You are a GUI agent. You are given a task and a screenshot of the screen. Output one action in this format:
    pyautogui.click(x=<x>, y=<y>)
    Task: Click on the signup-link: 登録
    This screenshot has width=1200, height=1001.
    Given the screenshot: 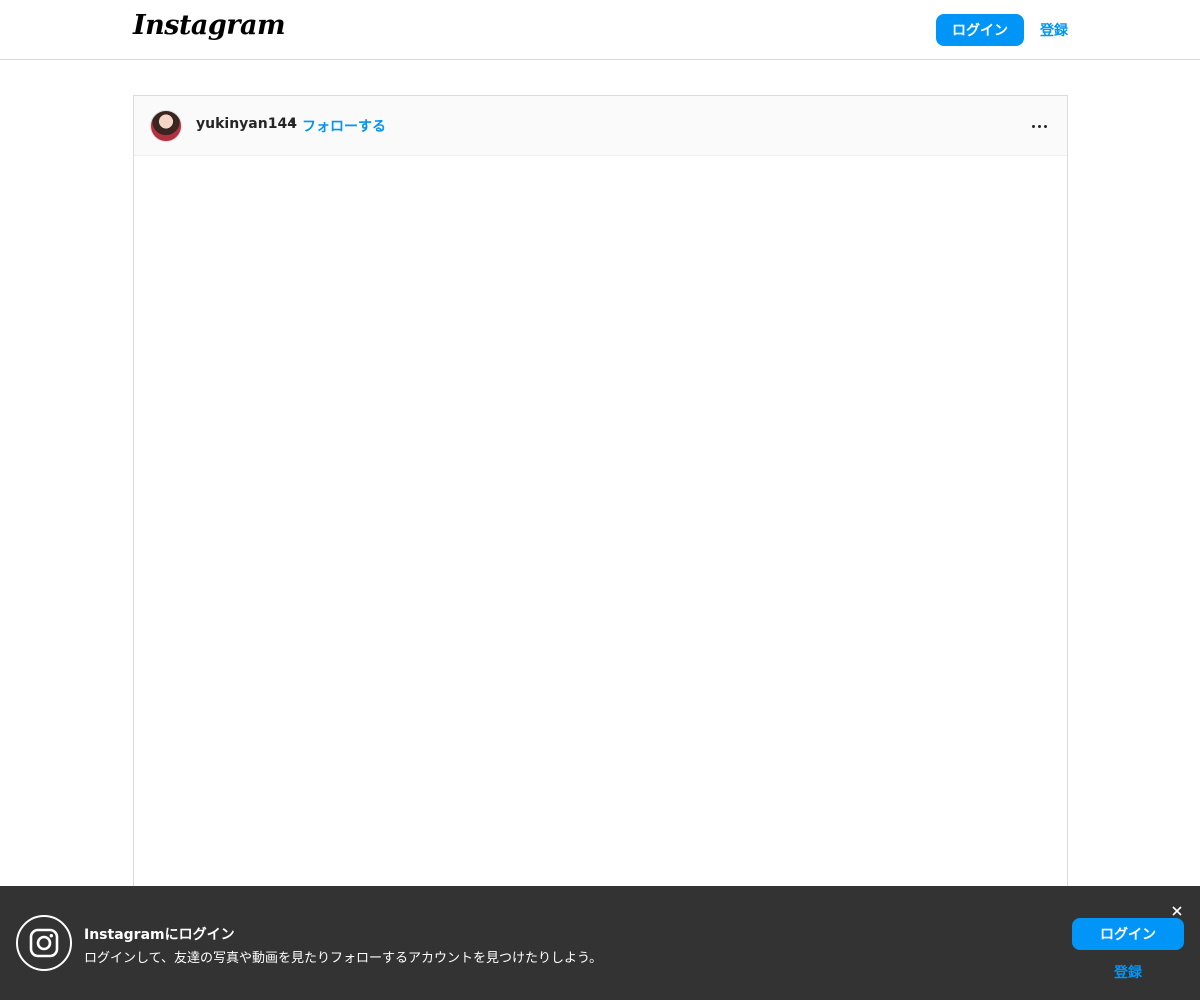 What is the action you would take?
    pyautogui.click(x=1054, y=30)
    